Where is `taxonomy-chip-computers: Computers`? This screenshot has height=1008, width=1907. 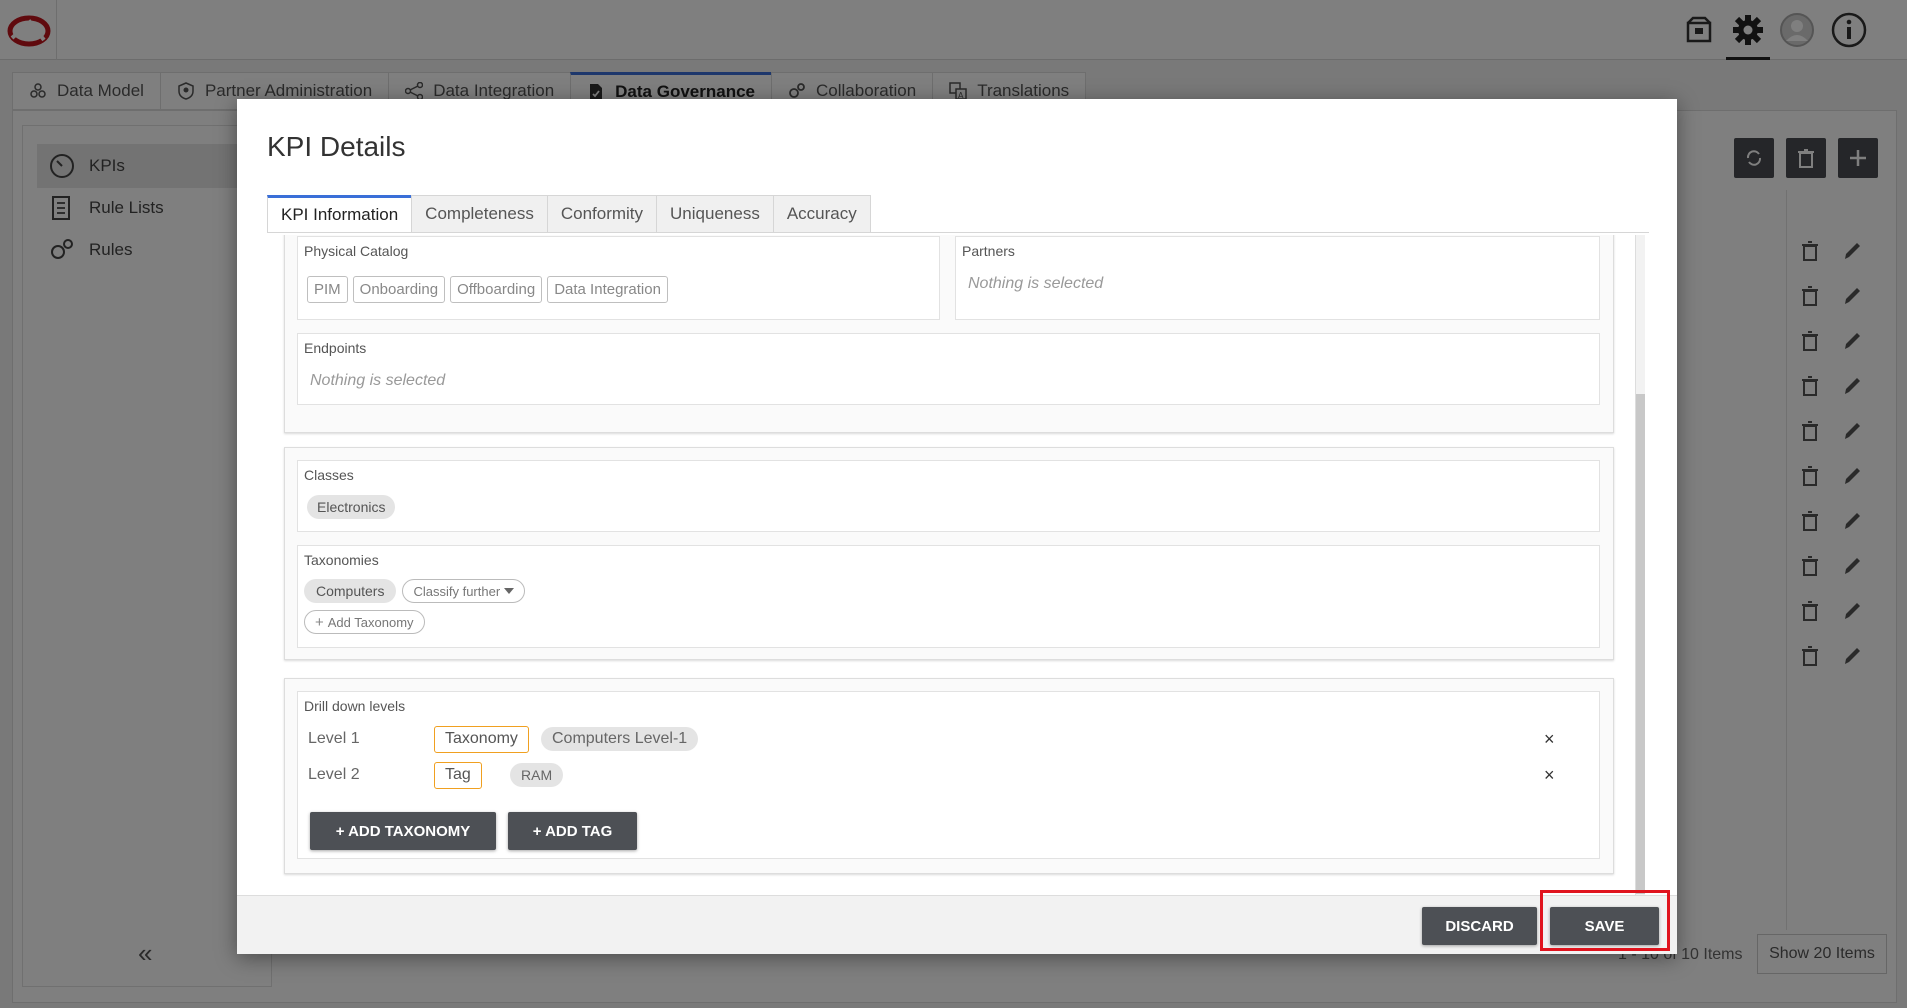 taxonomy-chip-computers: Computers is located at coordinates (350, 591).